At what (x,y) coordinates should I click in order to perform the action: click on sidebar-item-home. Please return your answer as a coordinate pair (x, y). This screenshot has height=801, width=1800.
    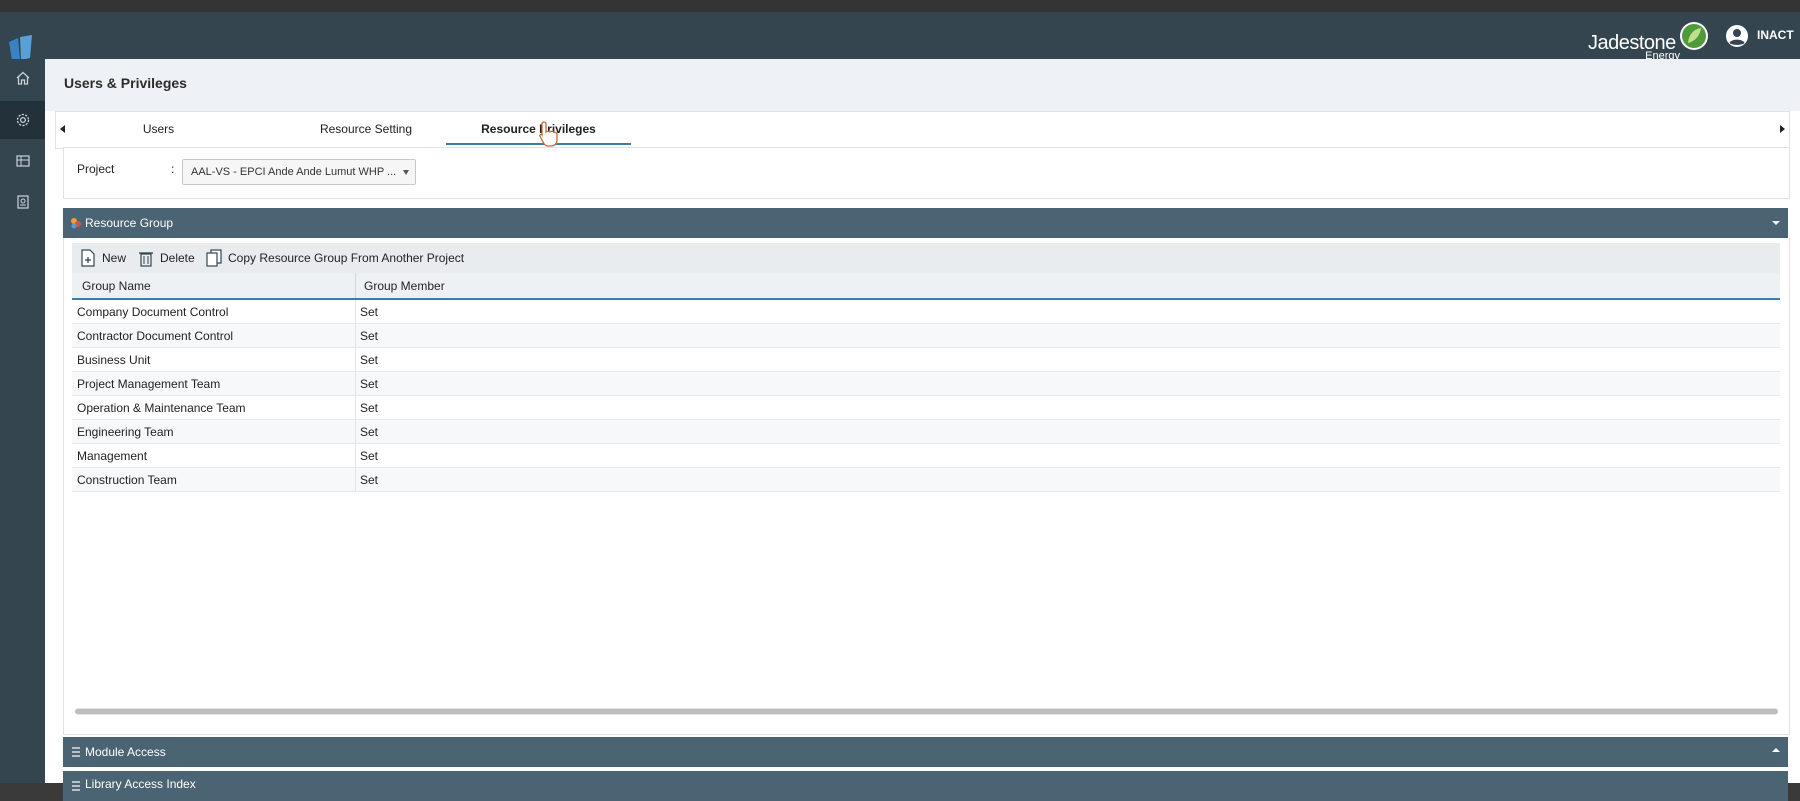
    Looking at the image, I should click on (22, 78).